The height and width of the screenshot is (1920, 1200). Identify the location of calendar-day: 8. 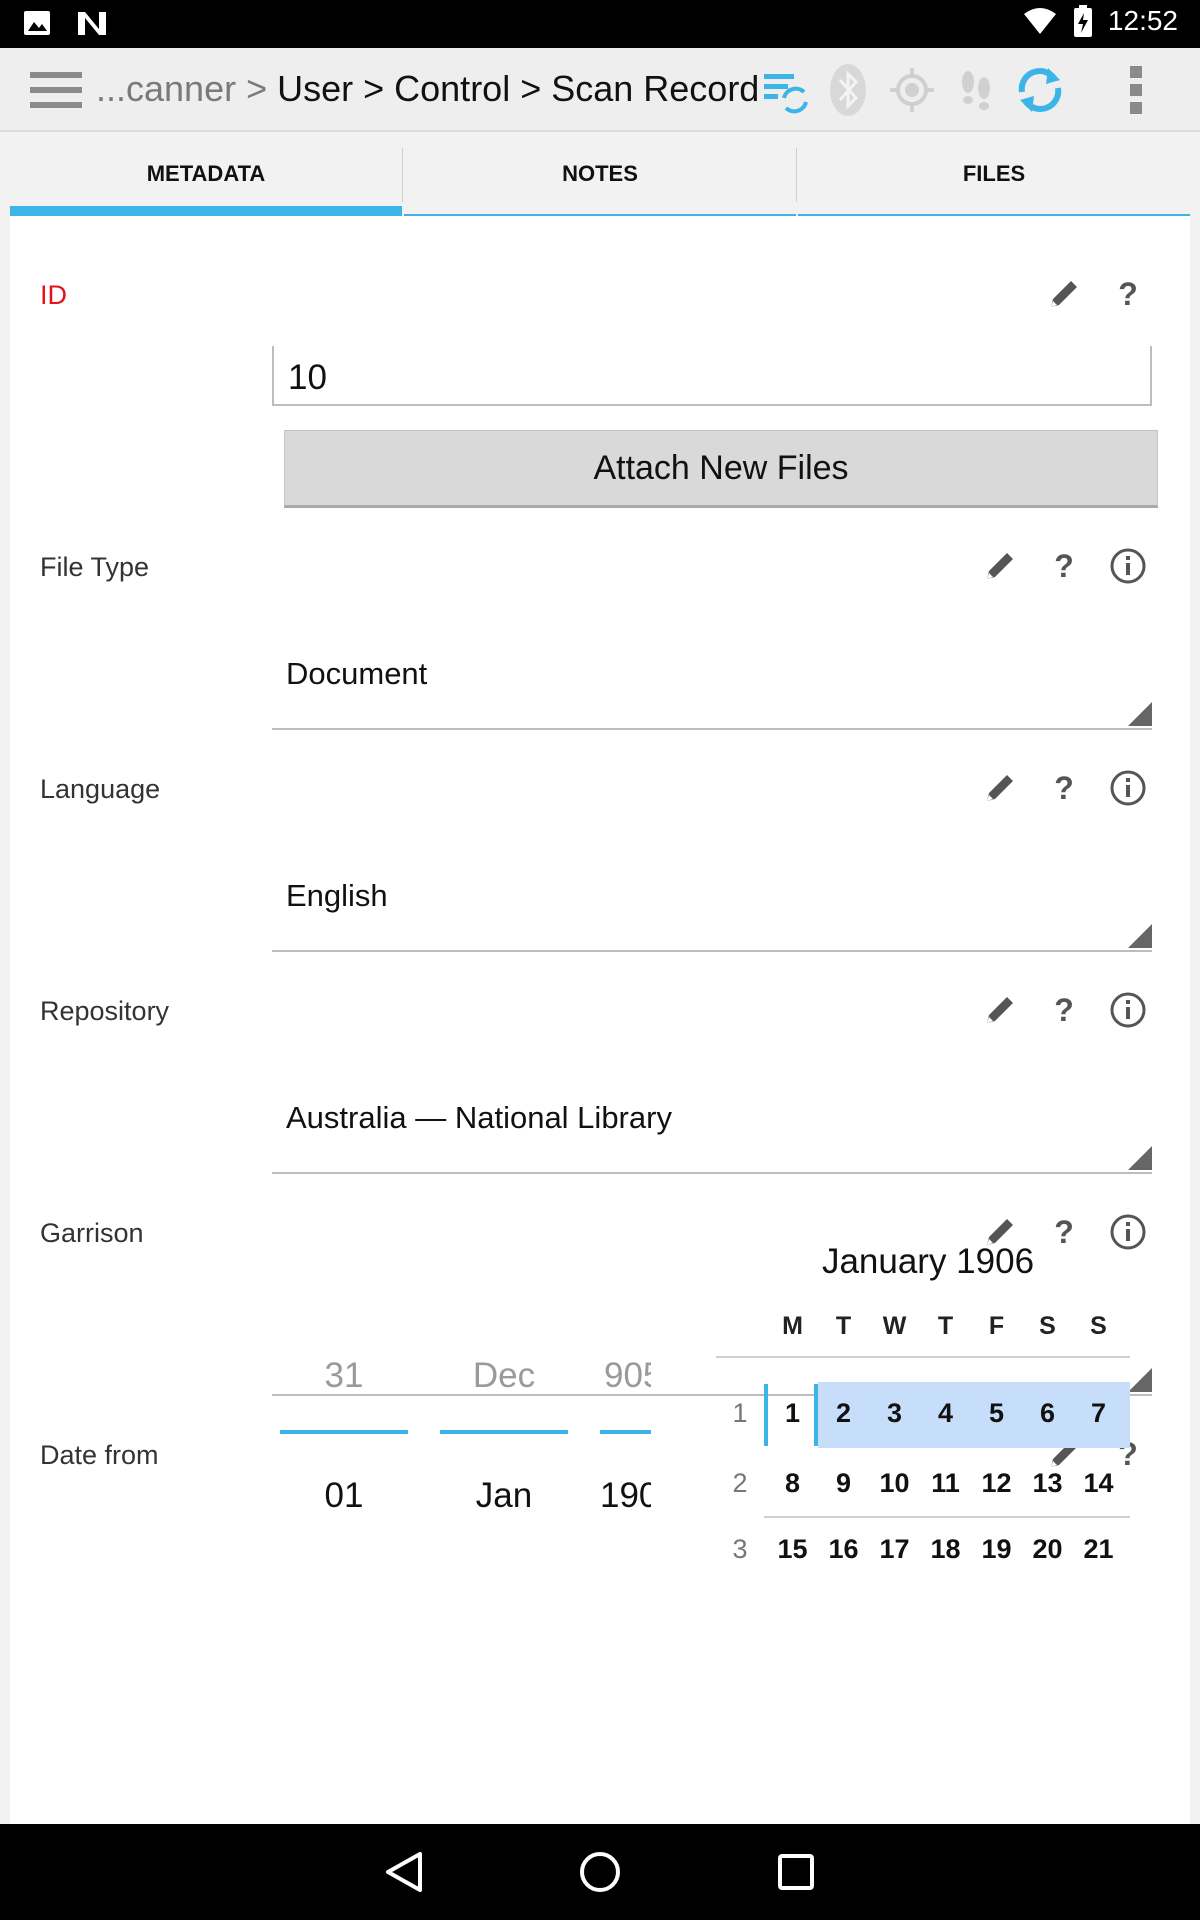
(792, 1483).